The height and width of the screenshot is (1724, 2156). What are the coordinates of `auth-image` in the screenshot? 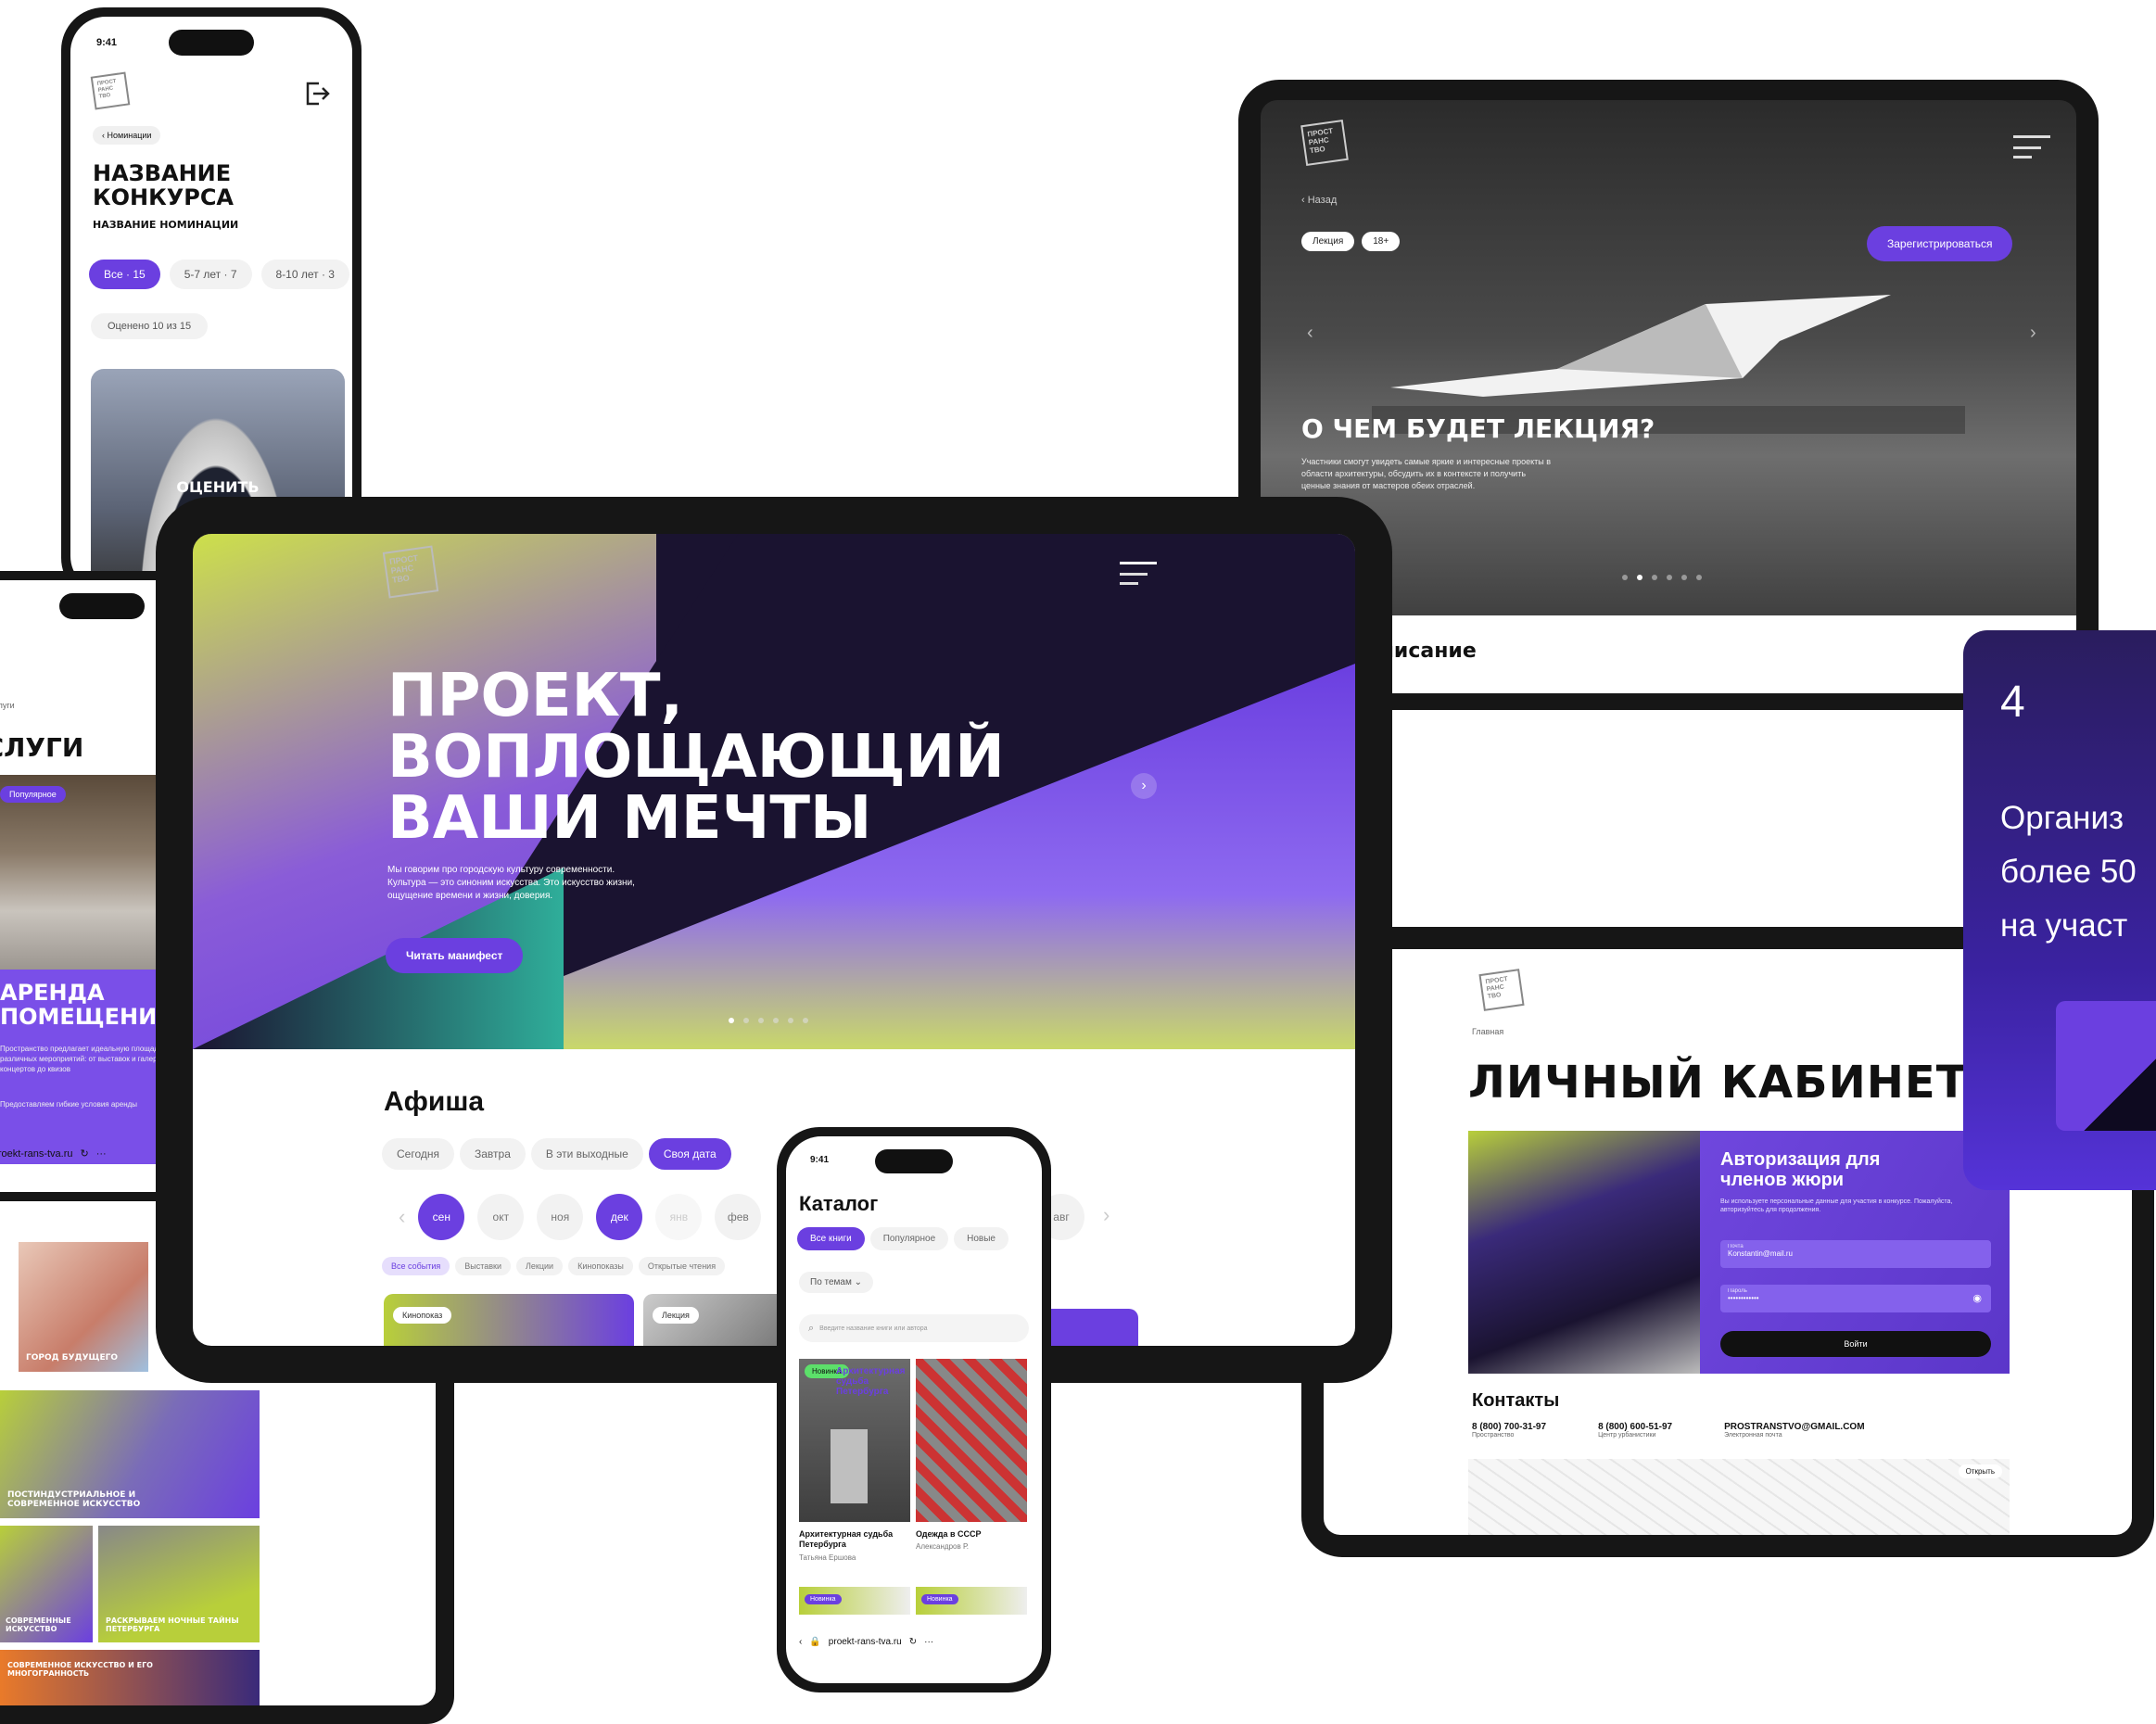 It's located at (1584, 1252).